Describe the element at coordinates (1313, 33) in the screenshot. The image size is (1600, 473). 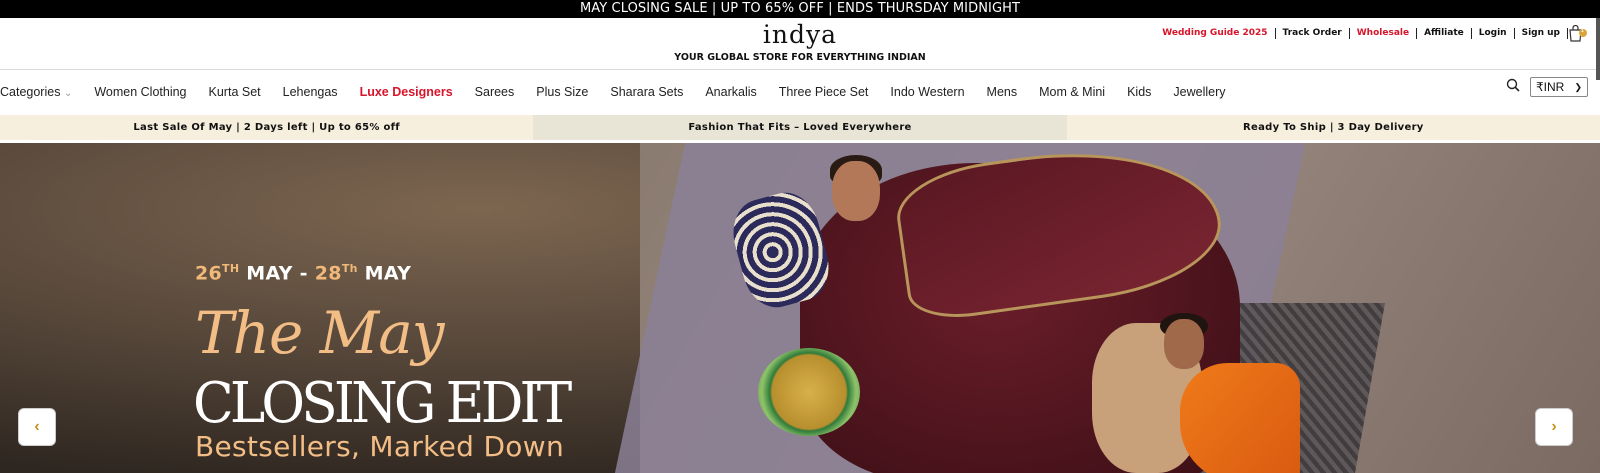
I see `track-order-link: Track Order` at that location.